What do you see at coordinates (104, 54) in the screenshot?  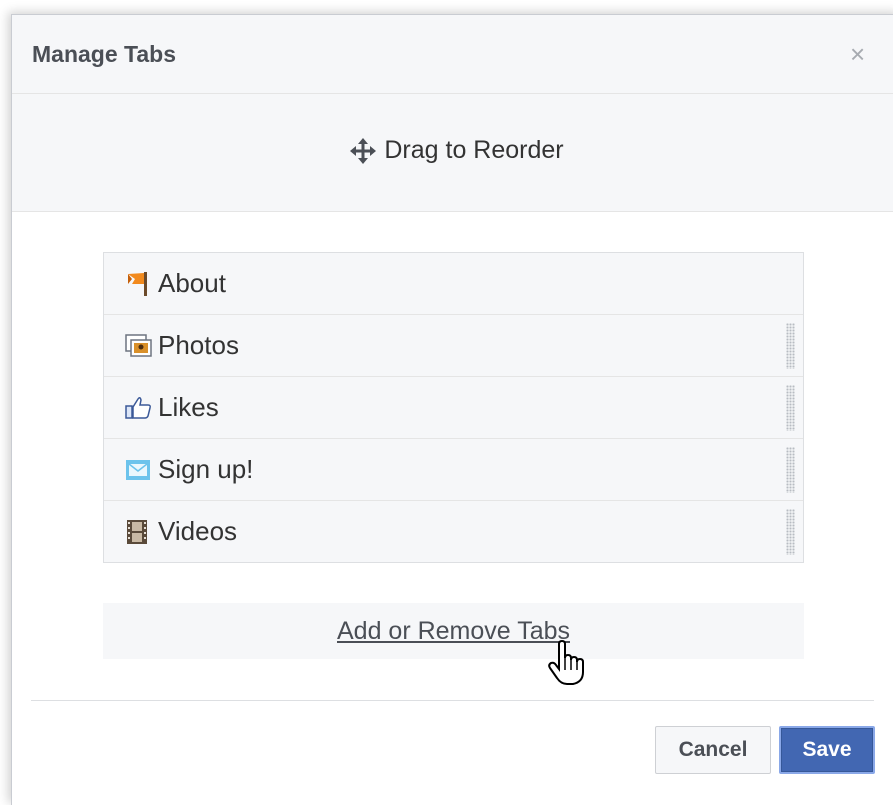 I see `dialog-title: Manage Tabs` at bounding box center [104, 54].